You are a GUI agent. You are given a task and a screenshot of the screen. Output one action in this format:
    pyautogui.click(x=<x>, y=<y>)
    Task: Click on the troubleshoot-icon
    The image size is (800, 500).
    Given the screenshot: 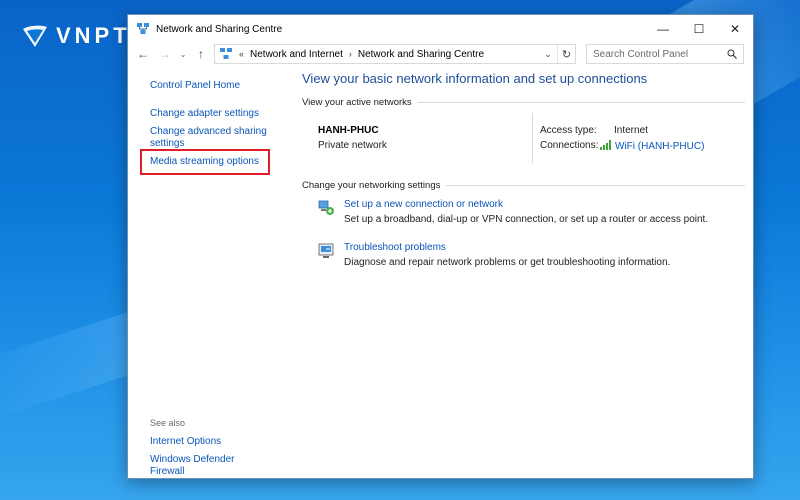 What is the action you would take?
    pyautogui.click(x=326, y=250)
    